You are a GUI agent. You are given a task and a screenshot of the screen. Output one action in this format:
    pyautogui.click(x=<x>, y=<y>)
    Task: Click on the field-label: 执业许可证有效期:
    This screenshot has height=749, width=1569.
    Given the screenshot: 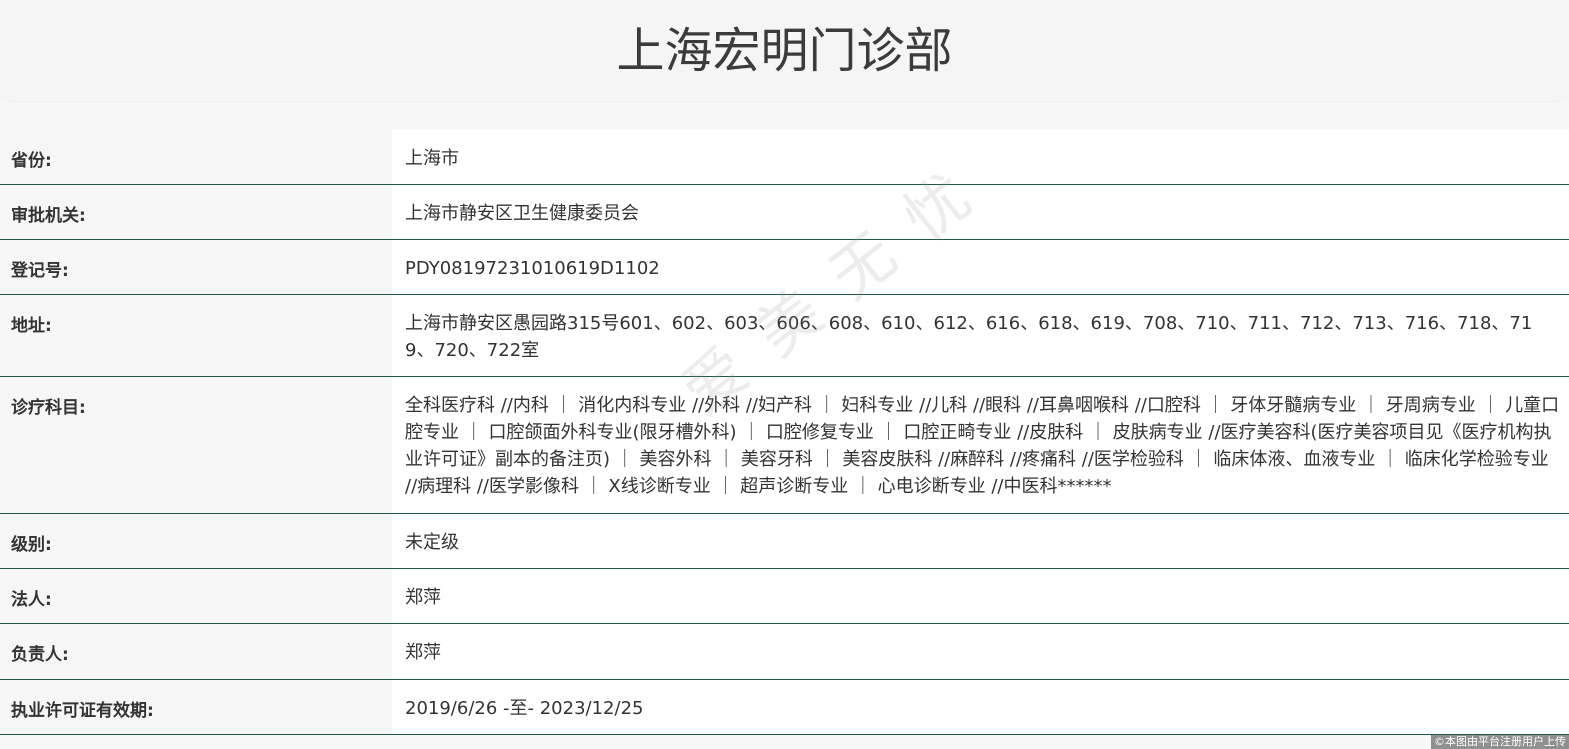 What is the action you would take?
    pyautogui.click(x=196, y=707)
    